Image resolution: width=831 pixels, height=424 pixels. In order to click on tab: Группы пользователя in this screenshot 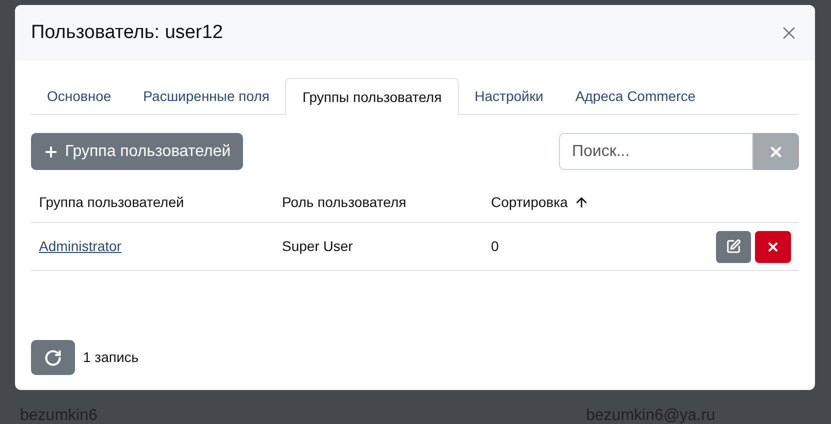, I will do `click(372, 97)`.